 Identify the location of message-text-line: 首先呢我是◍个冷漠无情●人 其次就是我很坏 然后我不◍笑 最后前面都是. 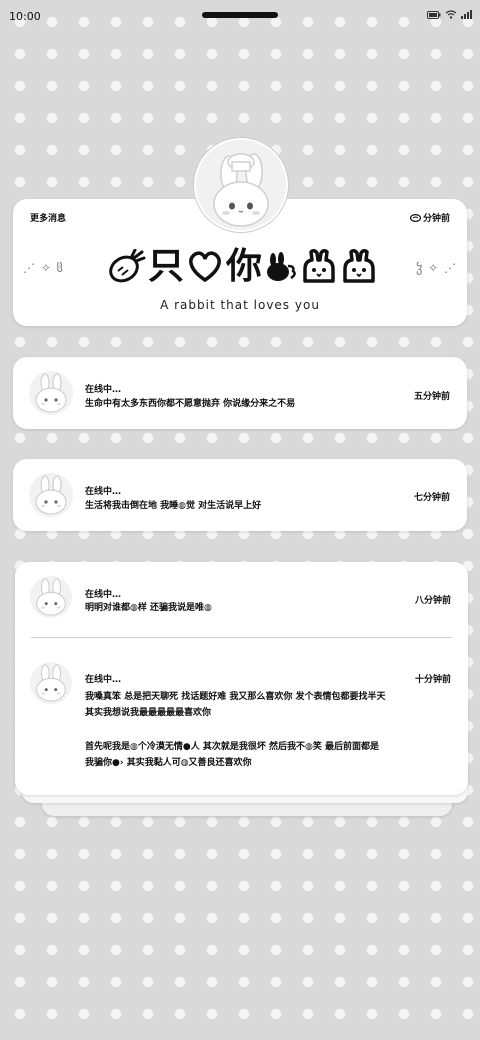
(232, 747).